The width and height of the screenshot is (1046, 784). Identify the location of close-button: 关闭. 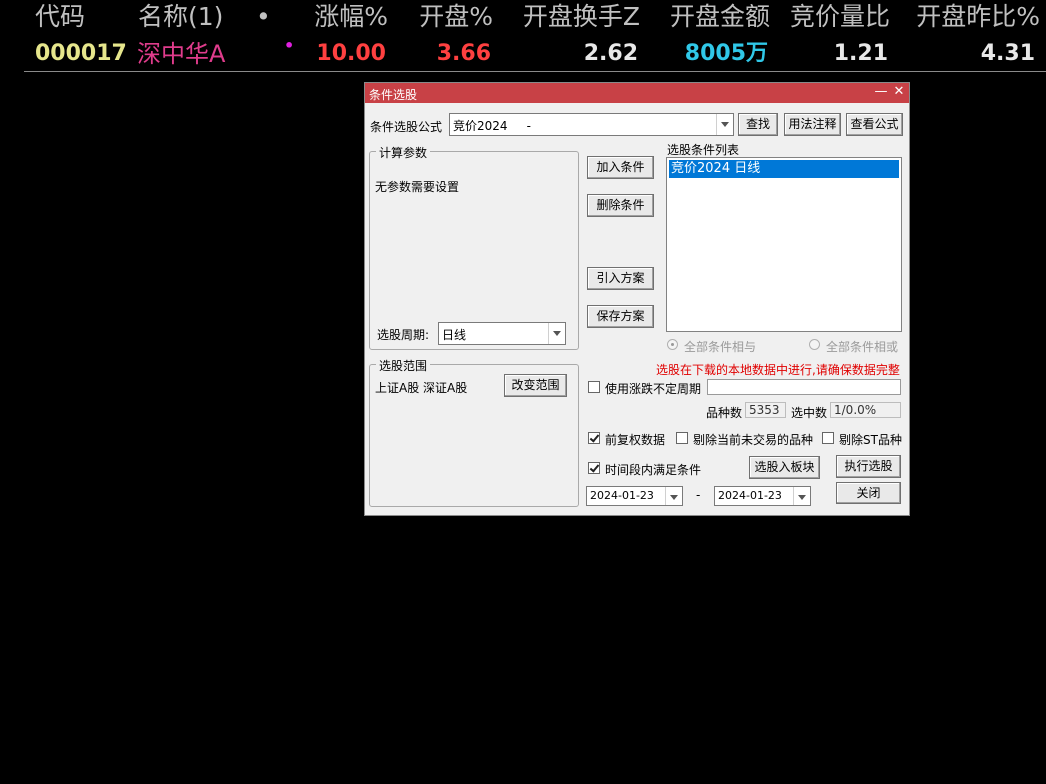
(868, 493).